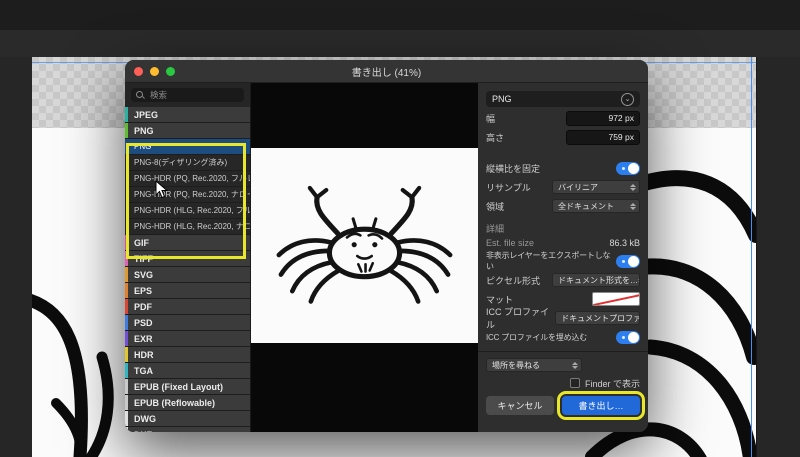  I want to click on preview-page, so click(364, 245).